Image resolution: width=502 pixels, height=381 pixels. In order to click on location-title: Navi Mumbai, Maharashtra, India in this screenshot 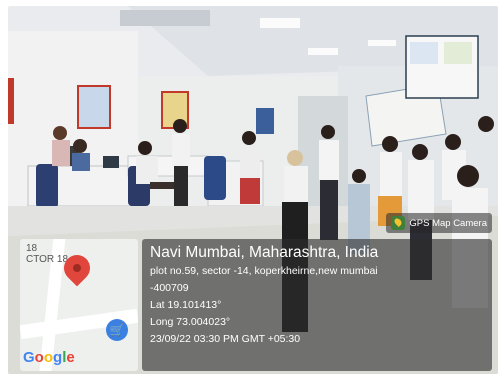, I will do `click(264, 252)`.